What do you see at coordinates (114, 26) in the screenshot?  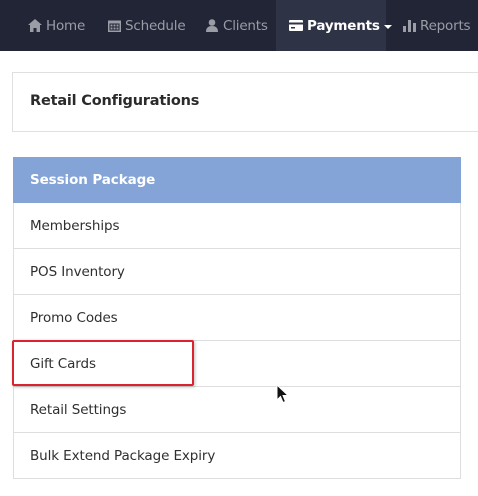 I see `calendar-icon` at bounding box center [114, 26].